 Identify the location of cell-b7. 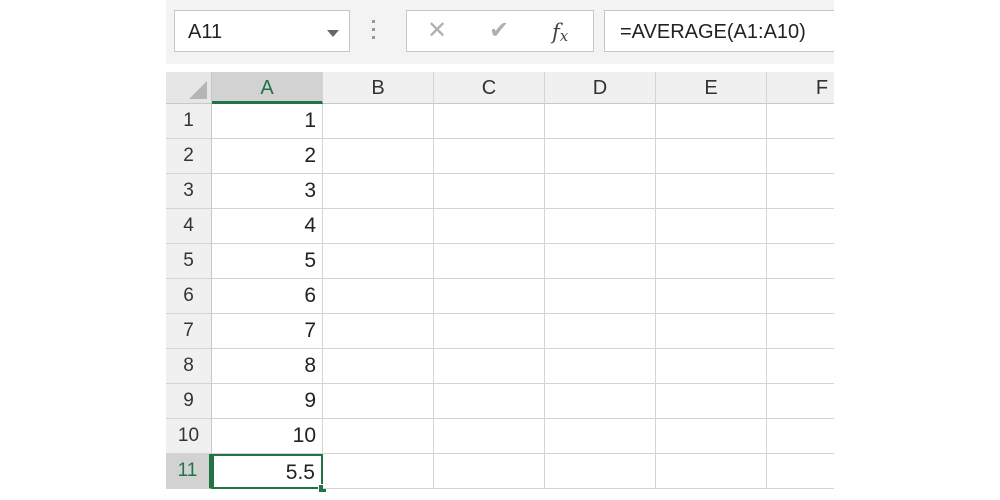
(378, 331).